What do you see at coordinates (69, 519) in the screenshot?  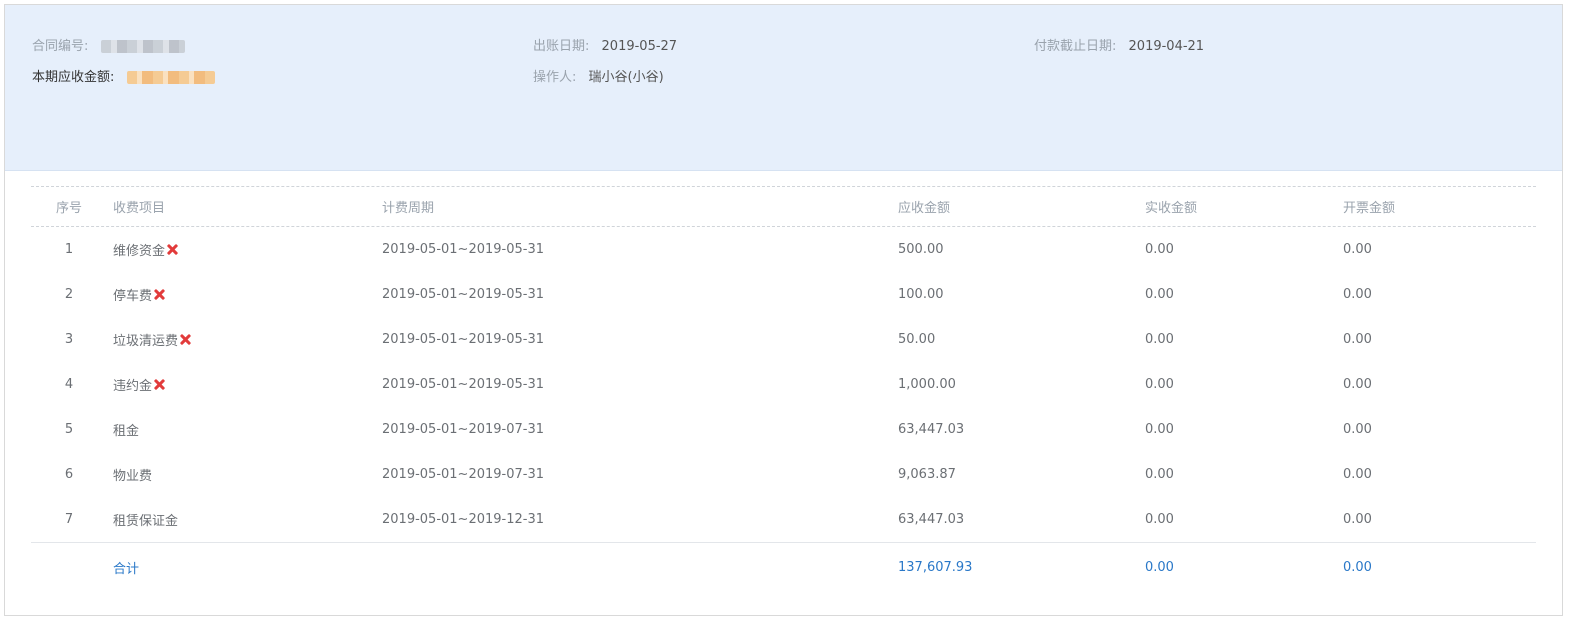 I see `row-index: 7` at bounding box center [69, 519].